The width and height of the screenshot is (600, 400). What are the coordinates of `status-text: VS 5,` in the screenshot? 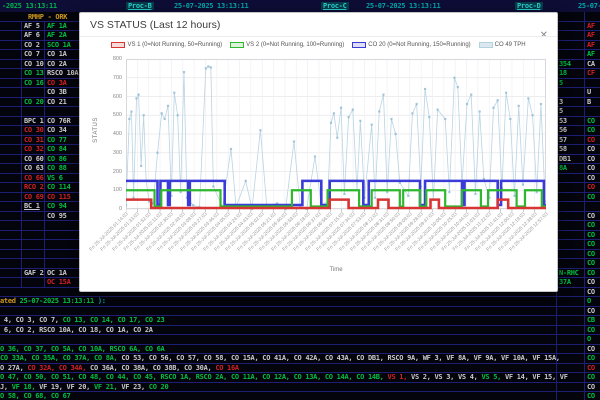 It's located at (493, 377).